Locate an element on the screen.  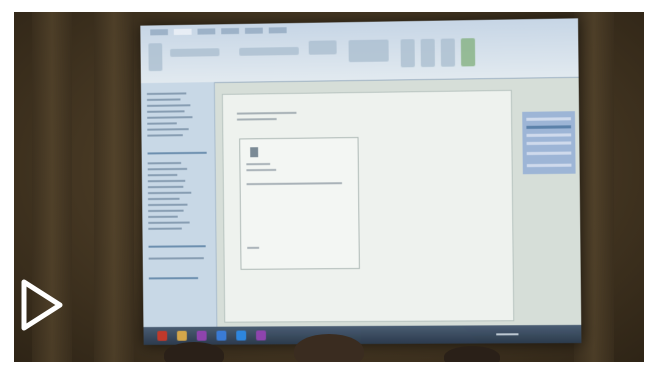
document-icon is located at coordinates (254, 152).